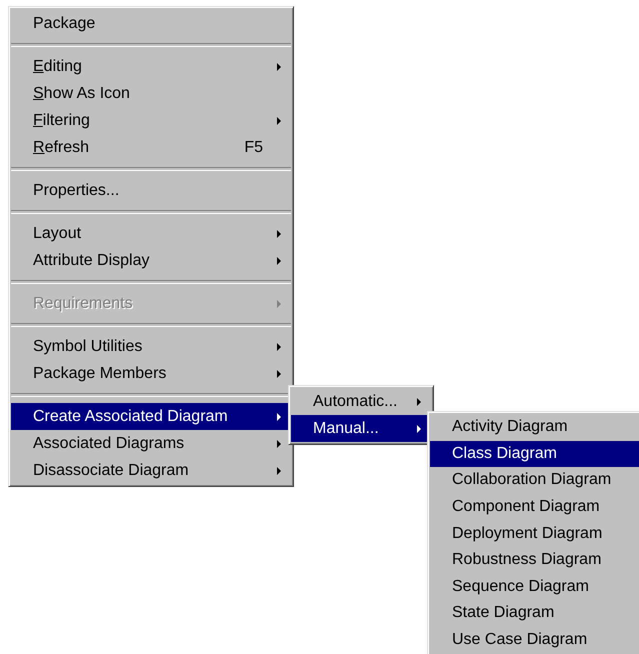 The image size is (639, 654). What do you see at coordinates (534, 507) in the screenshot?
I see `menu-item: Component Diagram` at bounding box center [534, 507].